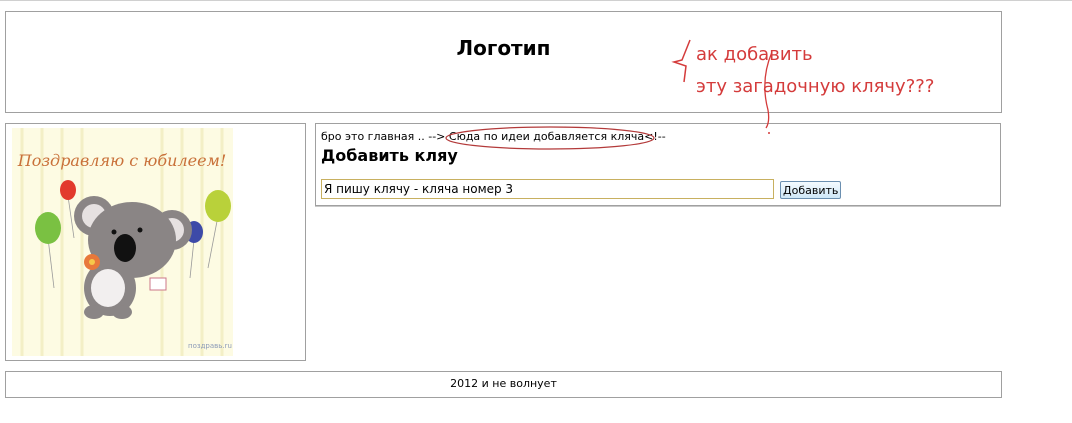 This screenshot has height=423, width=1072. I want to click on add-heading: Добавить кляу, so click(389, 155).